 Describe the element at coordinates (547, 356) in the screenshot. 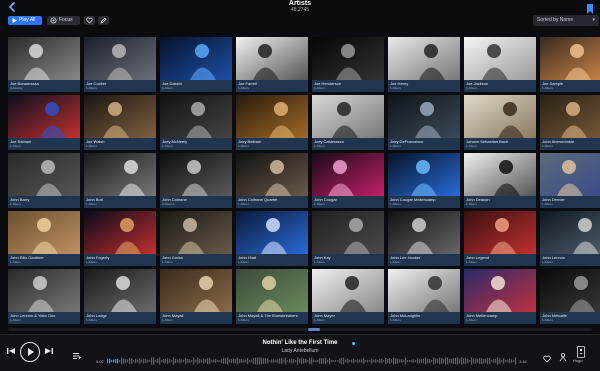

I see `heart-icon` at that location.